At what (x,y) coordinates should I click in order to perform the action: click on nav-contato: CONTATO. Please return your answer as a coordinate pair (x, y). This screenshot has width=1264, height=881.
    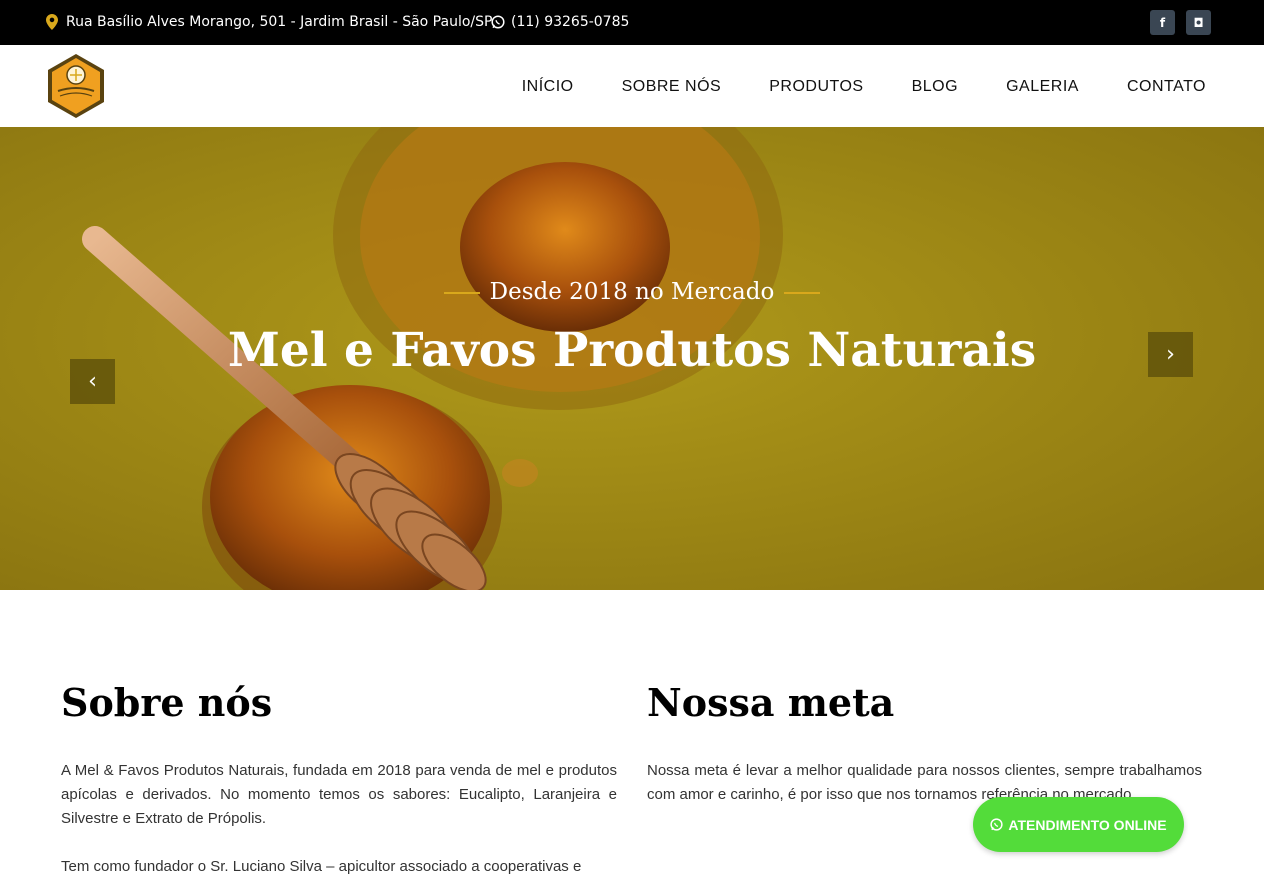
    Looking at the image, I should click on (1166, 87).